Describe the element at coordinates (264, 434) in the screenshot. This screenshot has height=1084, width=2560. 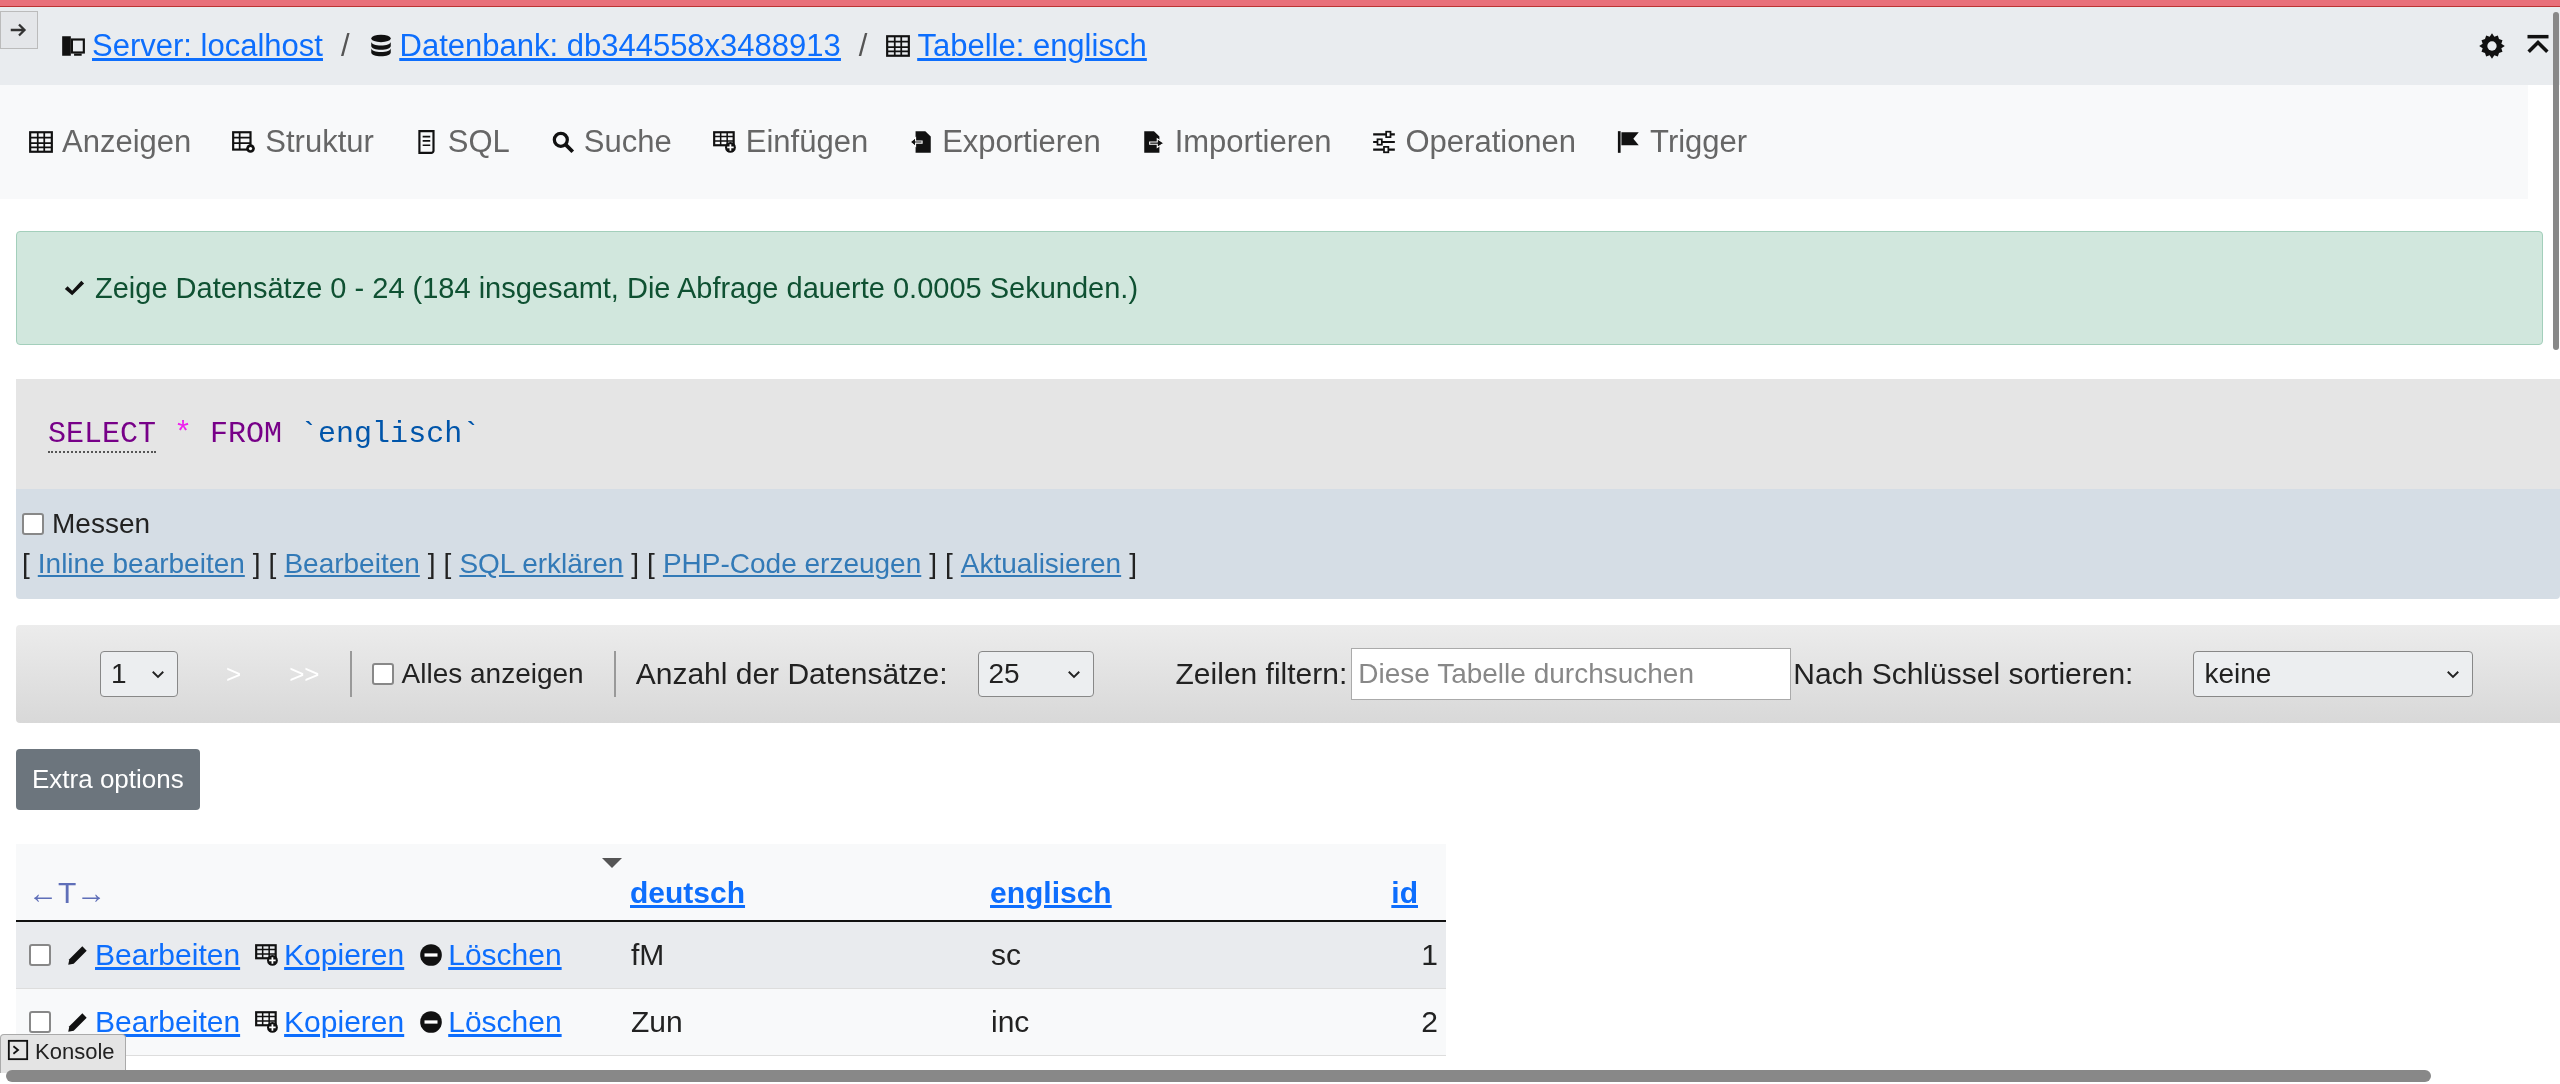
I see `sql-query: SELECT * FROM `englisch`` at that location.